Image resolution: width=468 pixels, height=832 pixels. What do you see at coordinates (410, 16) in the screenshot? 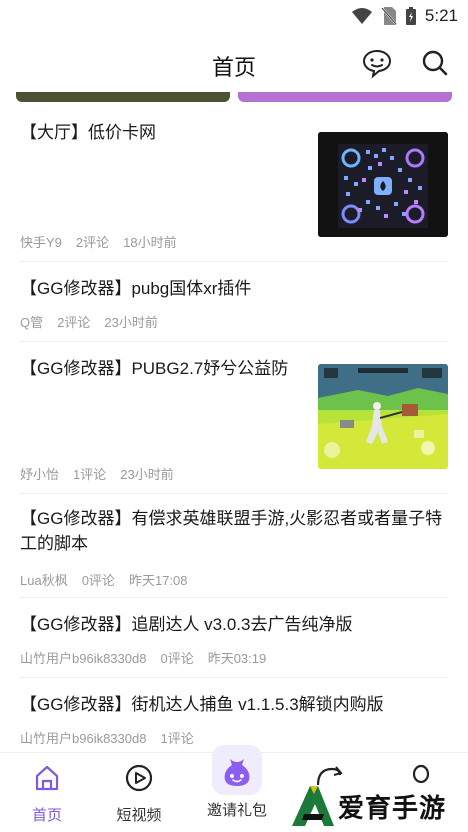
I see `battery-icon` at bounding box center [410, 16].